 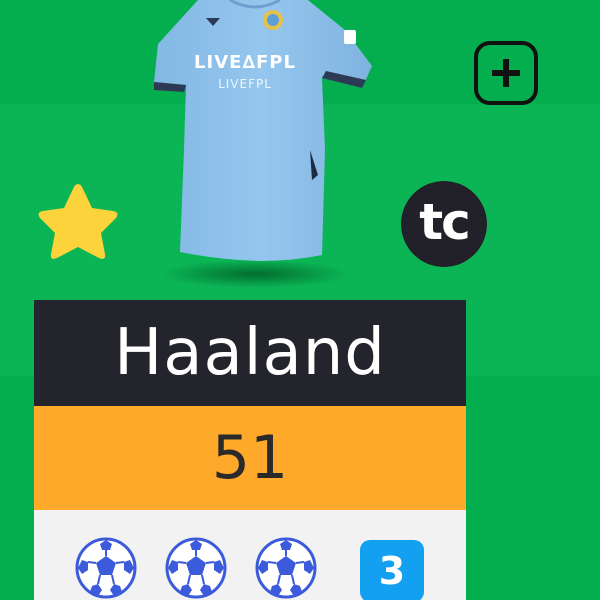 What do you see at coordinates (392, 570) in the screenshot?
I see `goals-count-badge: 3` at bounding box center [392, 570].